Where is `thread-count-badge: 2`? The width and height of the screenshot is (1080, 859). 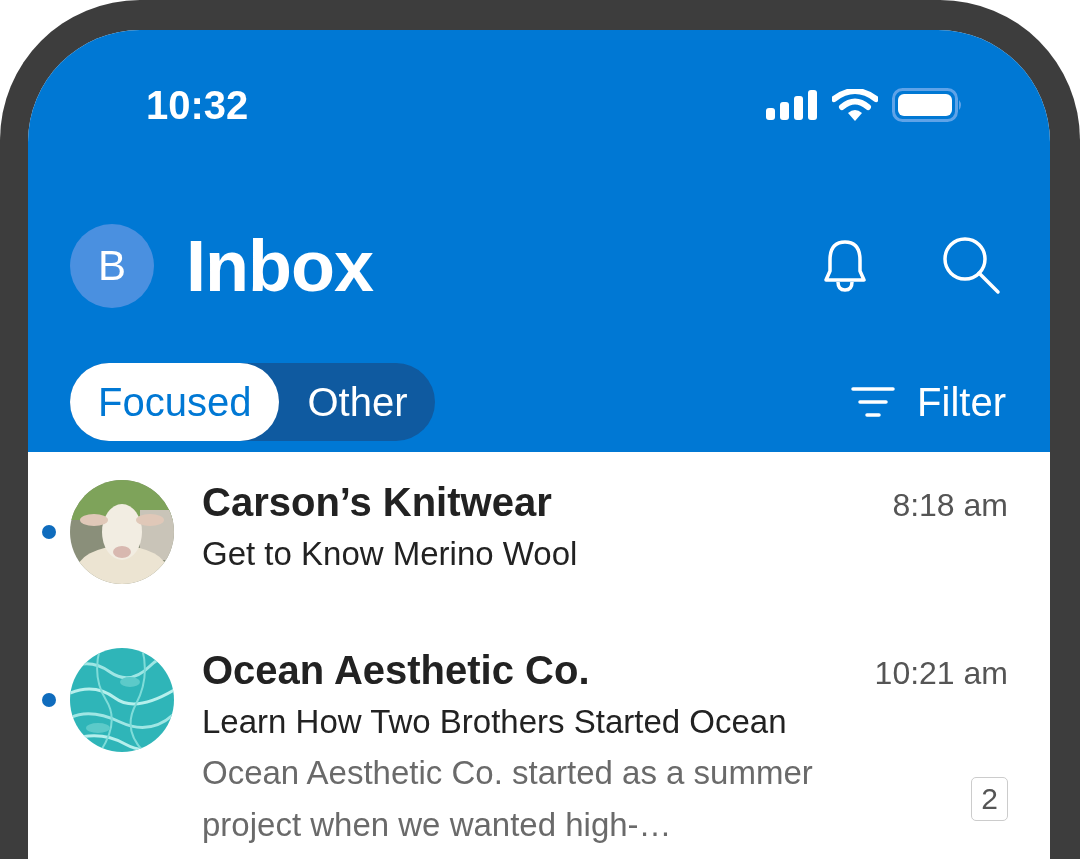
thread-count-badge: 2 is located at coordinates (989, 799).